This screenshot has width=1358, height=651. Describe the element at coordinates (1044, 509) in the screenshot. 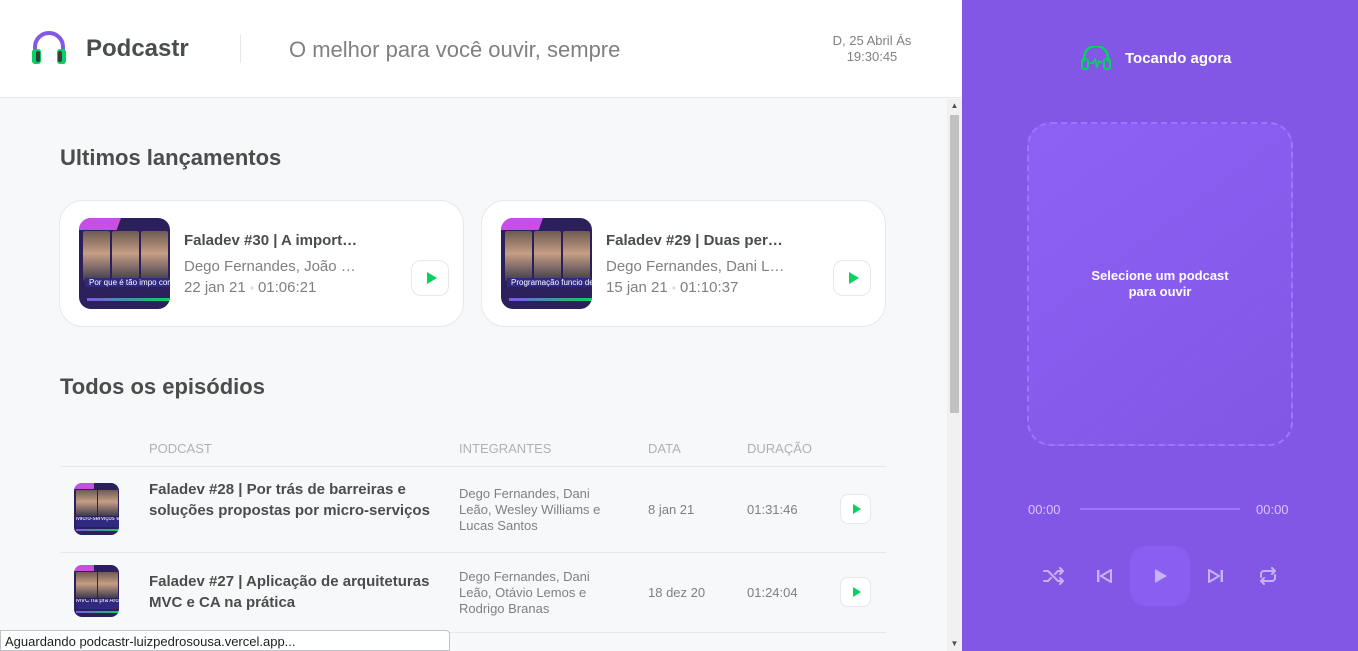

I see `current-time: 00:00` at that location.